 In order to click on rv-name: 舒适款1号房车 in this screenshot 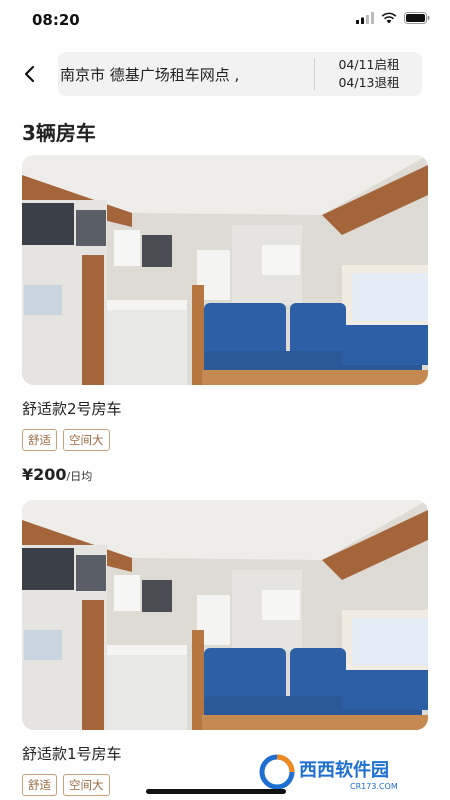, I will do `click(72, 754)`.